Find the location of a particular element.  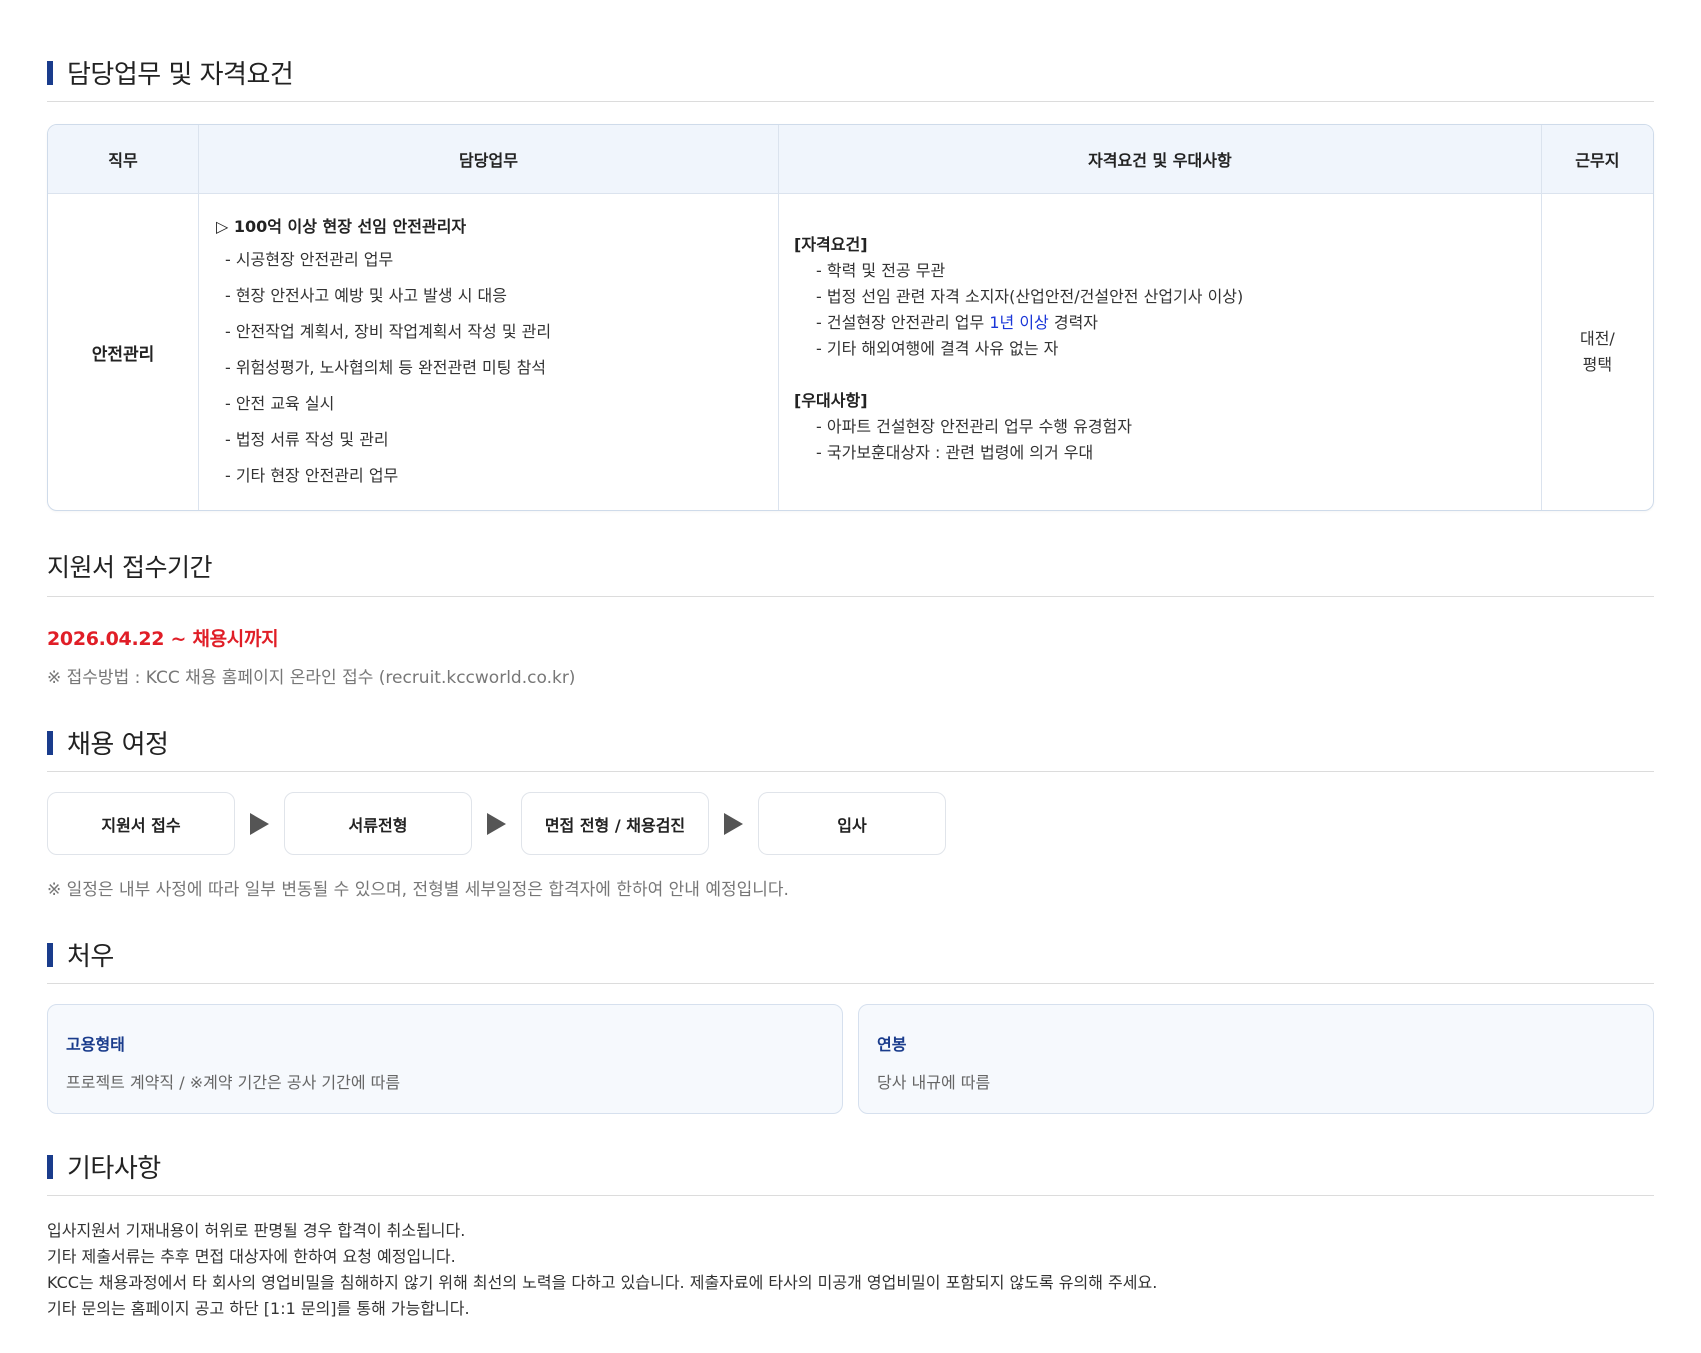

section-title: 채용 여정 is located at coordinates (118, 745).